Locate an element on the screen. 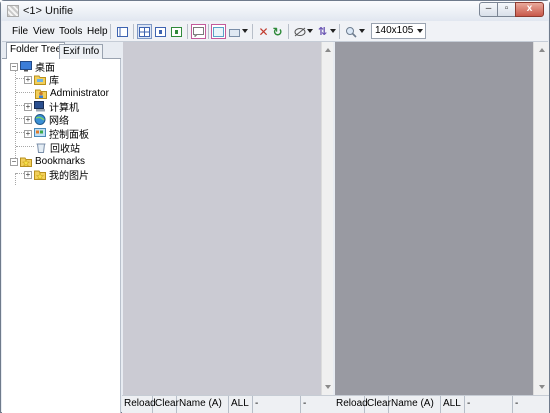  sort-icon: ⇅ is located at coordinates (322, 31).